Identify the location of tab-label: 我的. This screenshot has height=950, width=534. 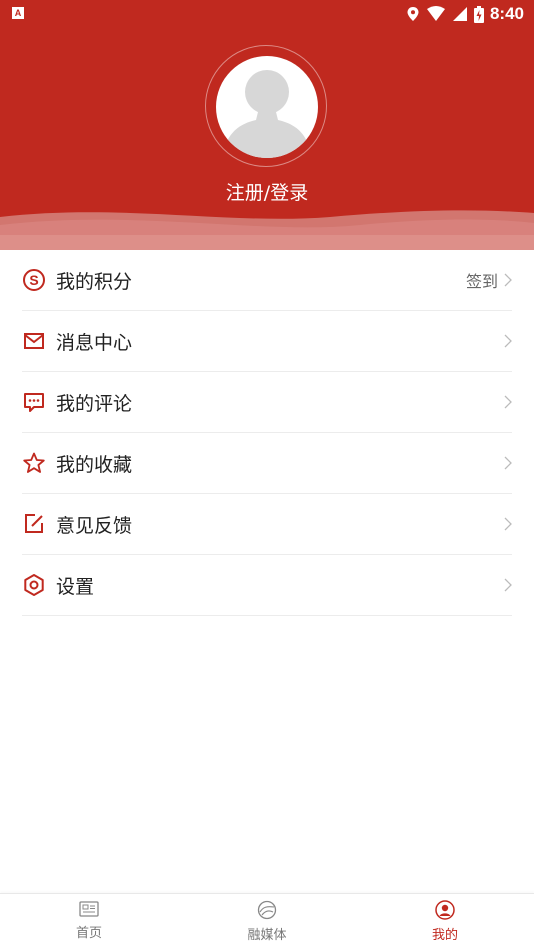
(444, 935).